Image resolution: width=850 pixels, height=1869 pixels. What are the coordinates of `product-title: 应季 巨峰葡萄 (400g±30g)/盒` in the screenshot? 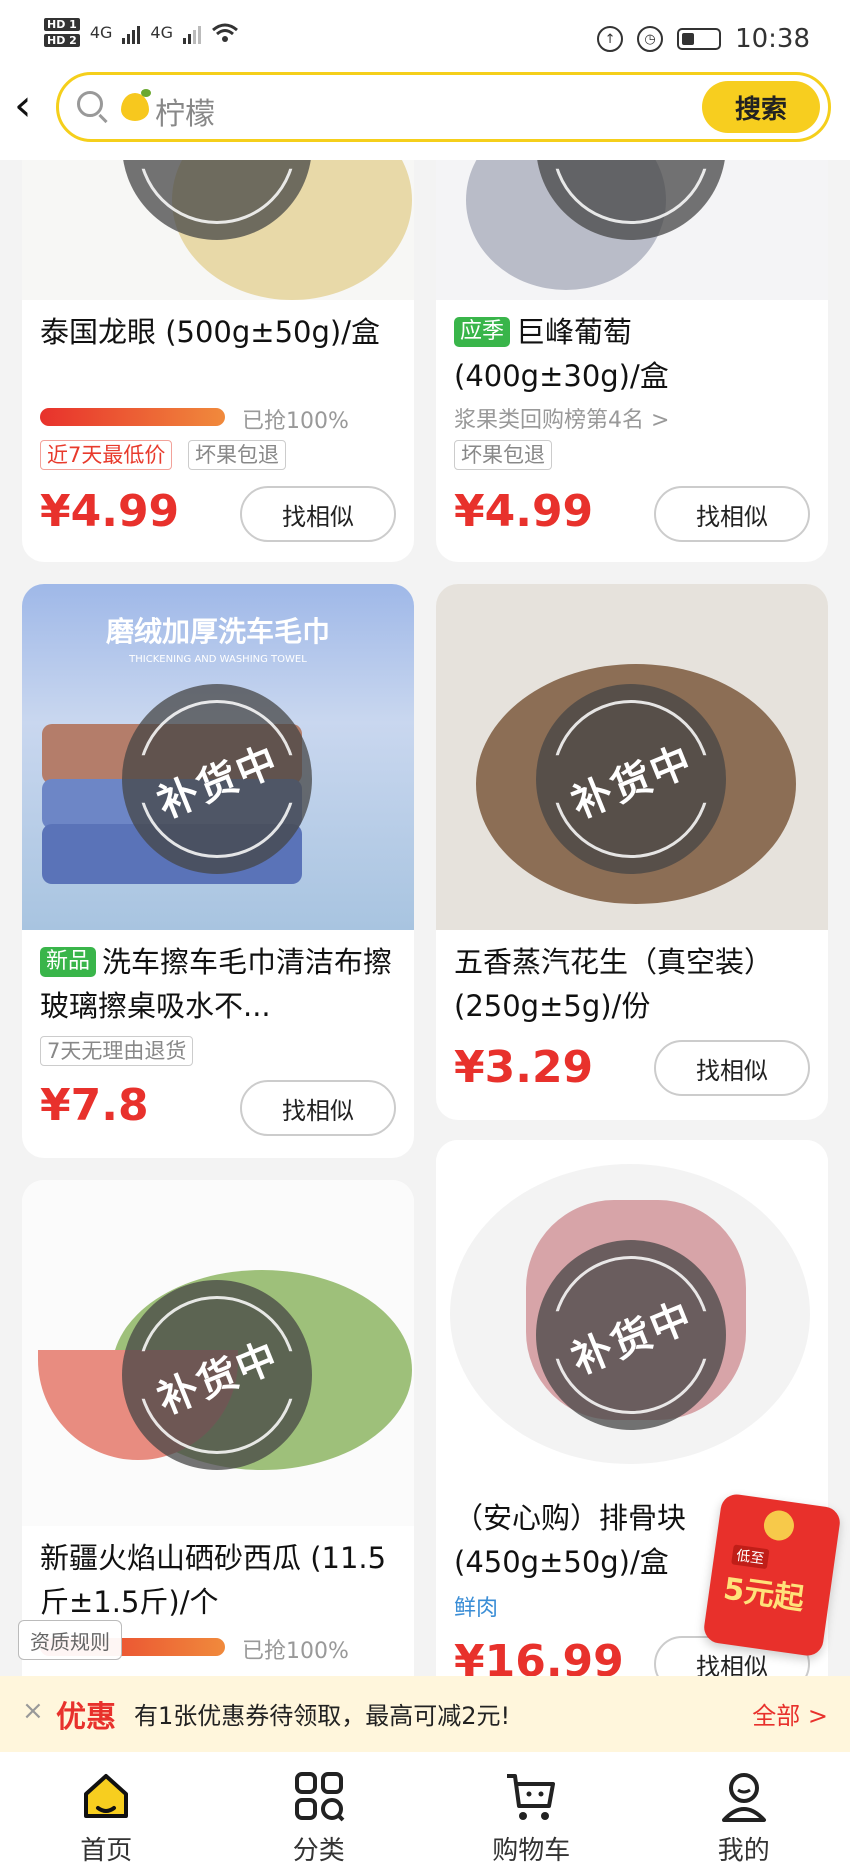 It's located at (634, 354).